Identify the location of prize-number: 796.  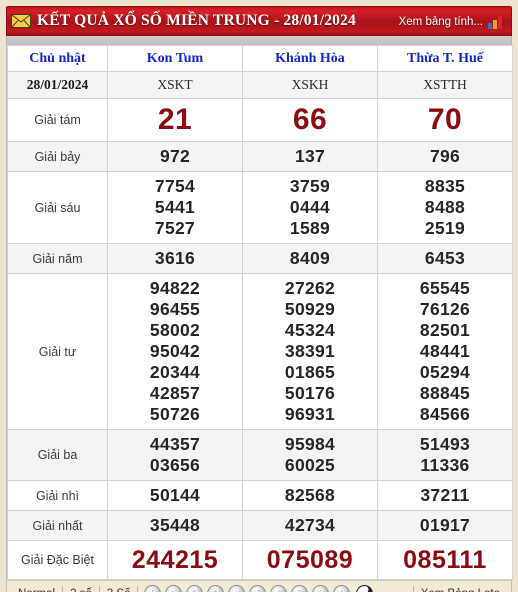
(445, 156).